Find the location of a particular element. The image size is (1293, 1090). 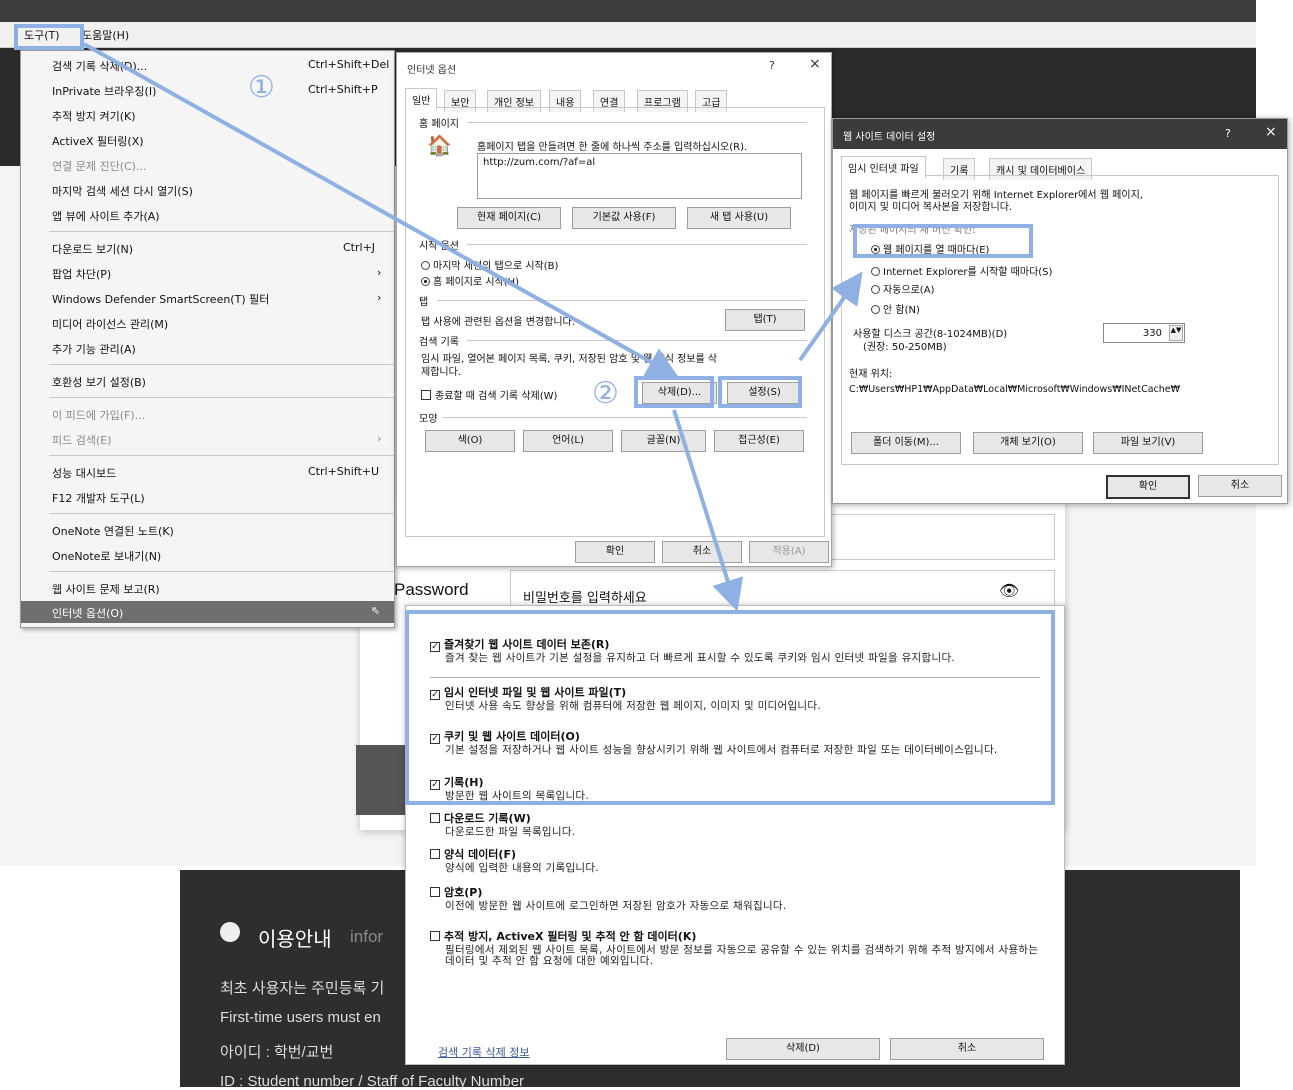

step-2-label: ② is located at coordinates (605, 393).